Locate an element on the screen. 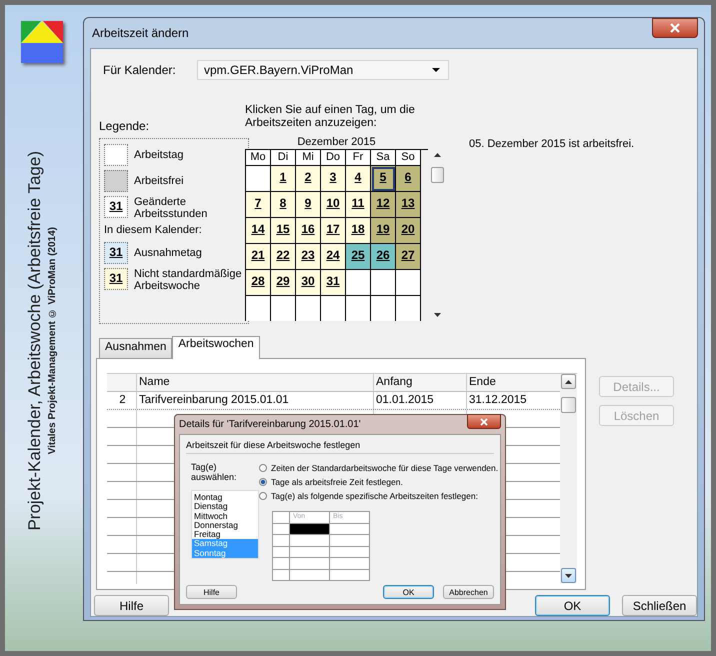  scroll-up-button is located at coordinates (568, 381).